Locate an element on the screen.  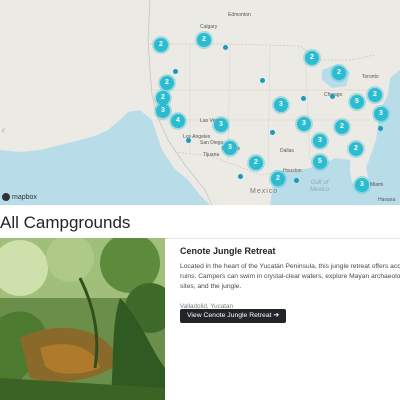
view-campground-button-label: View Cenote Jungle Retreat is located at coordinates (229, 315).